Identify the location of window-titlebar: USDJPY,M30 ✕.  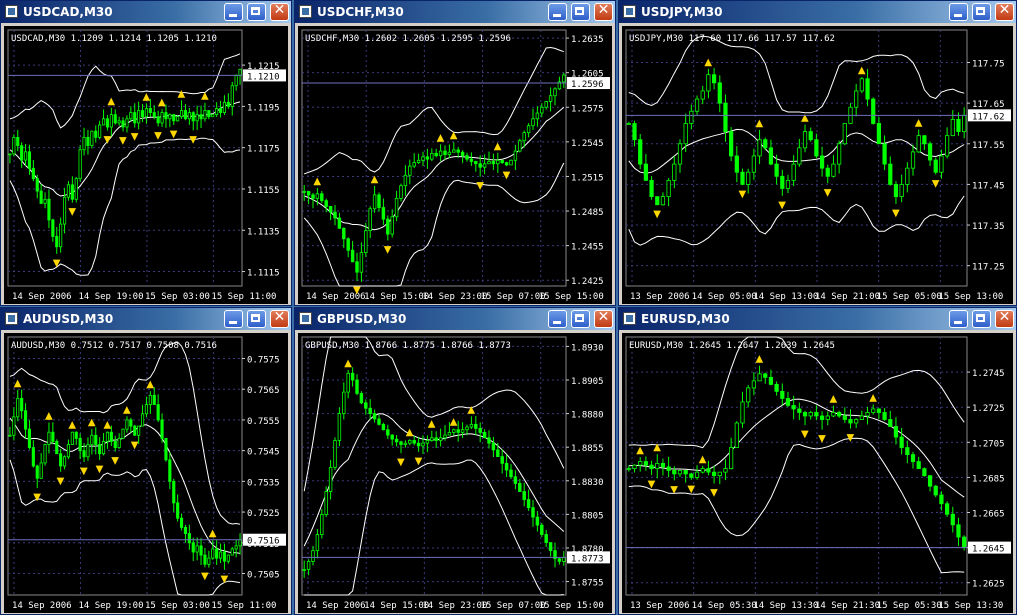
(817, 12).